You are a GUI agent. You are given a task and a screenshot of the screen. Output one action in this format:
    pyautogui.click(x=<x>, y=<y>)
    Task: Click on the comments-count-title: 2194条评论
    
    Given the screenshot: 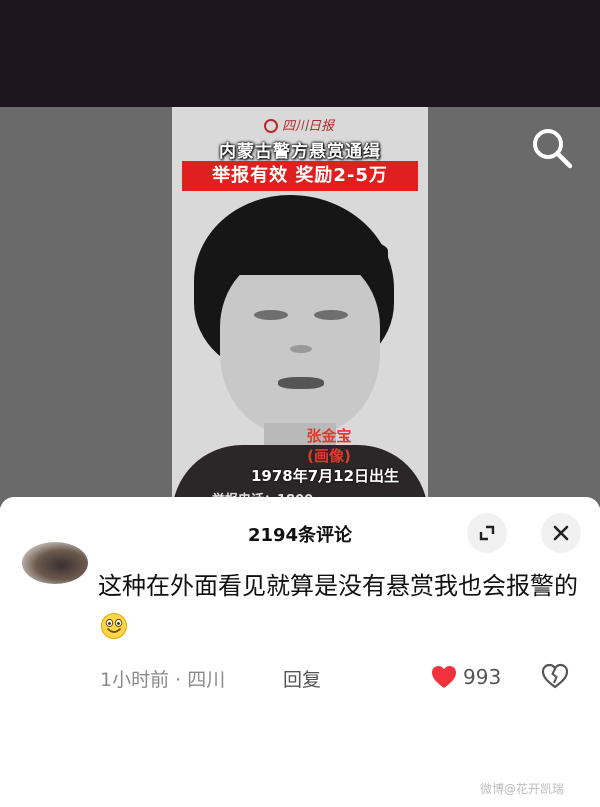 What is the action you would take?
    pyautogui.click(x=300, y=535)
    